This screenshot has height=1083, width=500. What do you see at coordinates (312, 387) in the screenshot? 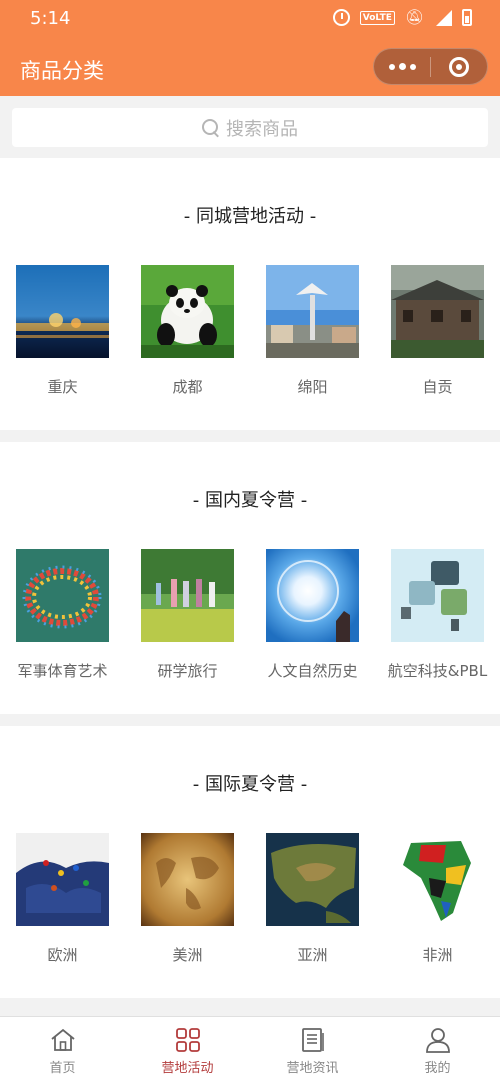
I see `category-label: 绵阳` at bounding box center [312, 387].